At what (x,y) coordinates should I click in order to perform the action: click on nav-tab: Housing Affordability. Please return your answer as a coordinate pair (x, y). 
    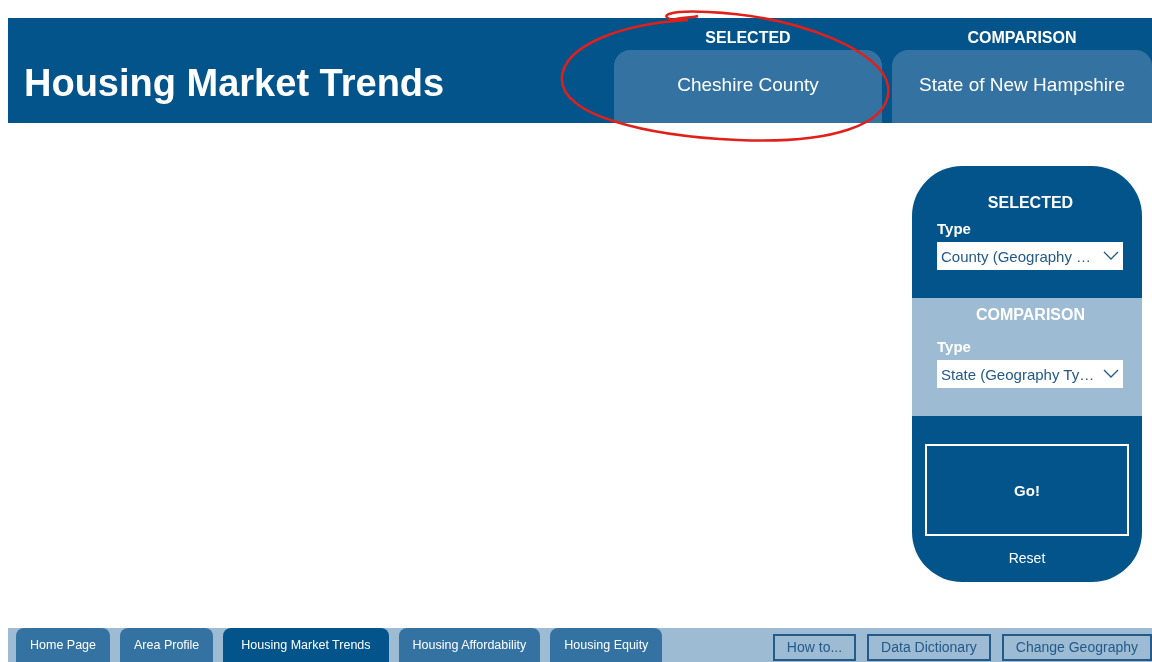
    Looking at the image, I should click on (469, 645).